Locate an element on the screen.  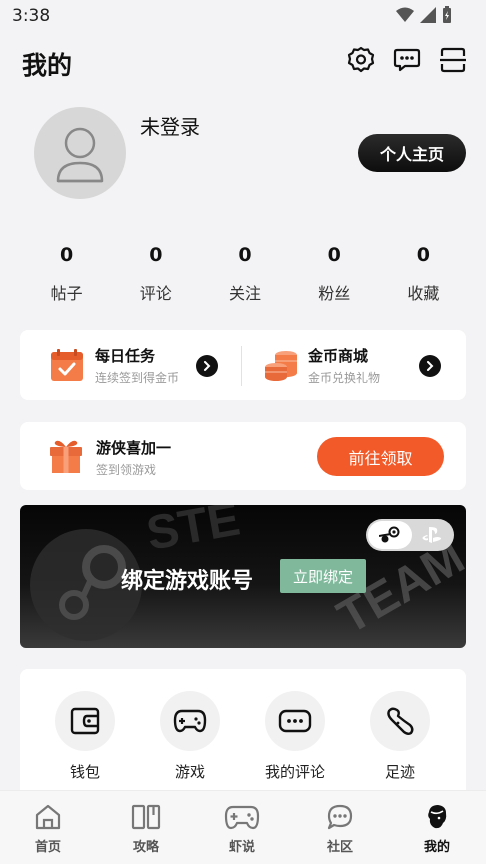
divider is located at coordinates (241, 366).